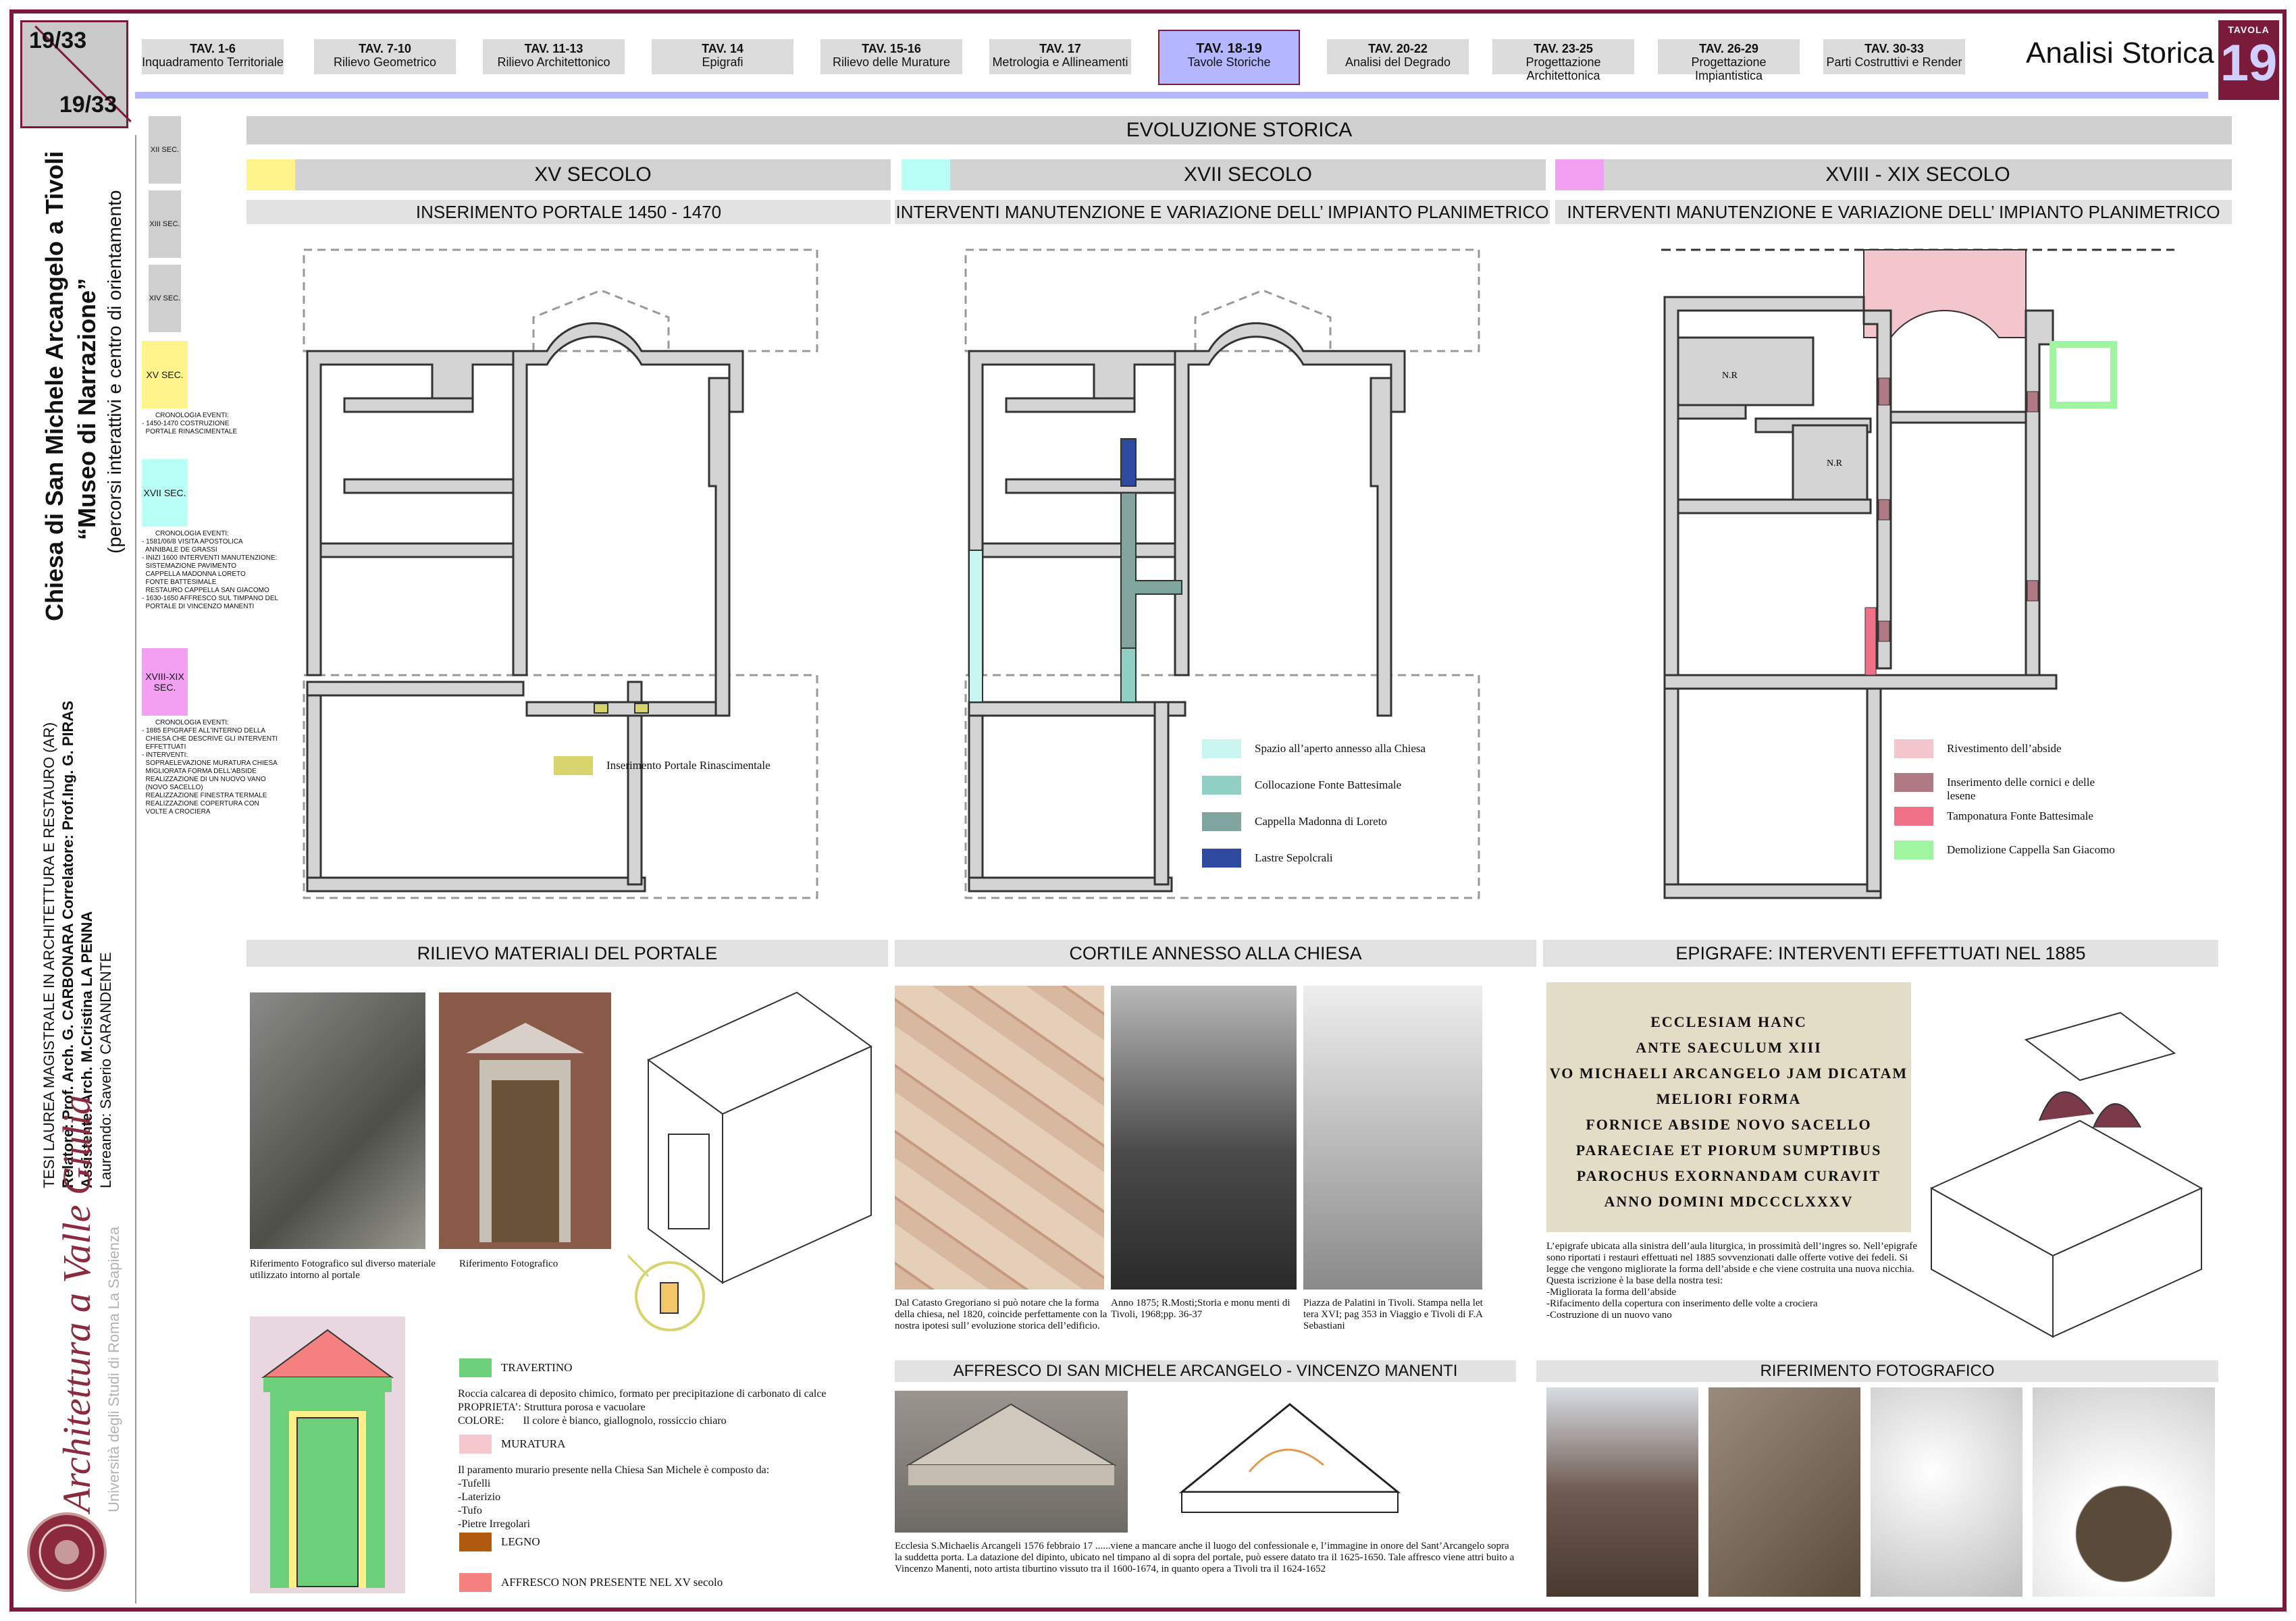 The image size is (2296, 1621). What do you see at coordinates (1729, 60) in the screenshot?
I see `nav-tab-9: TAV. 26-29 Progettazione Impiantistica` at bounding box center [1729, 60].